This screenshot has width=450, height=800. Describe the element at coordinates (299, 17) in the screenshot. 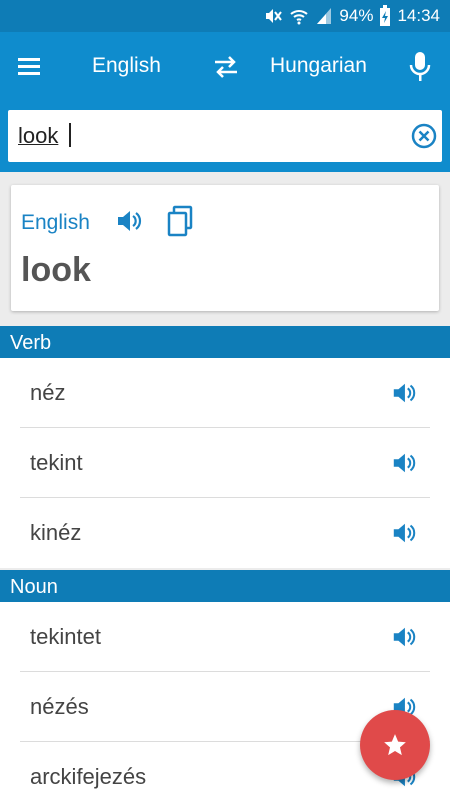

I see `wifi-icon` at that location.